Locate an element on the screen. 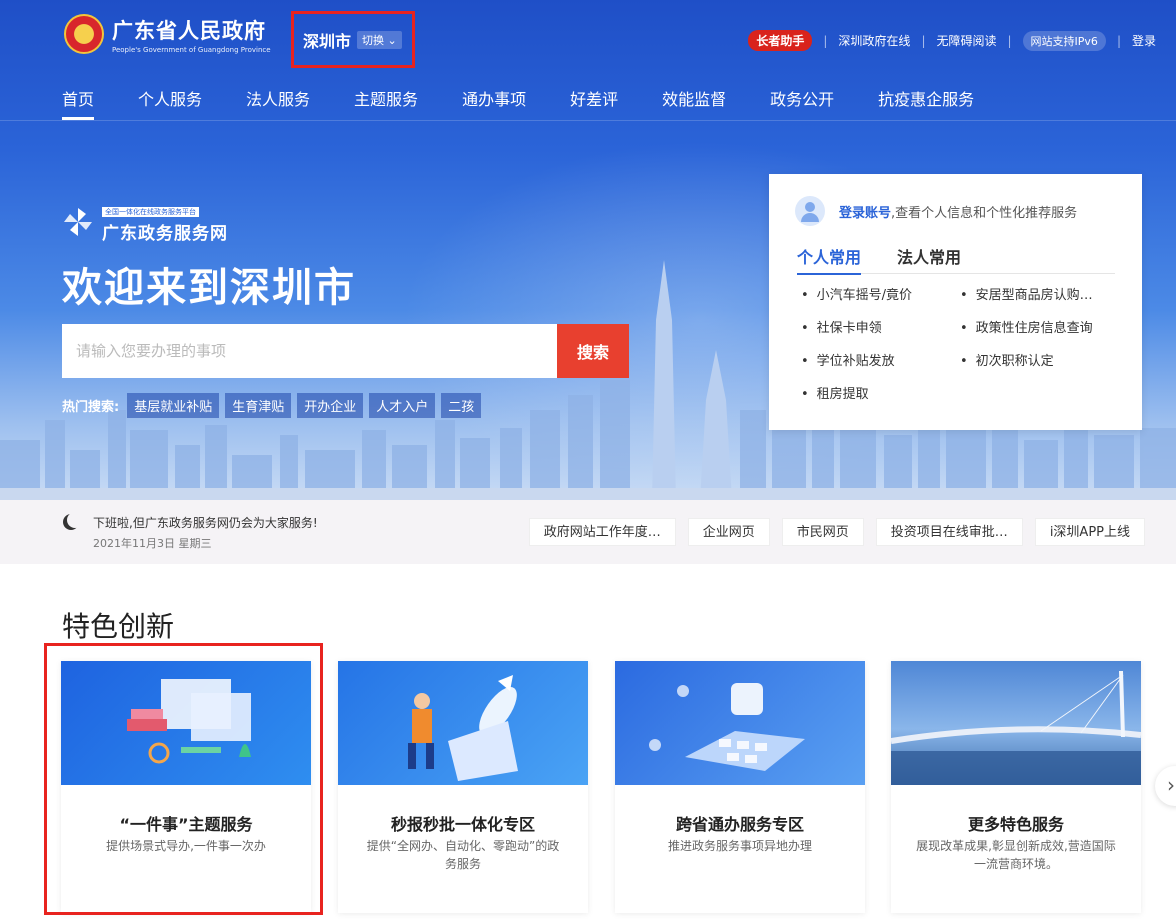  features-heading: 特色创新 is located at coordinates (118, 626).